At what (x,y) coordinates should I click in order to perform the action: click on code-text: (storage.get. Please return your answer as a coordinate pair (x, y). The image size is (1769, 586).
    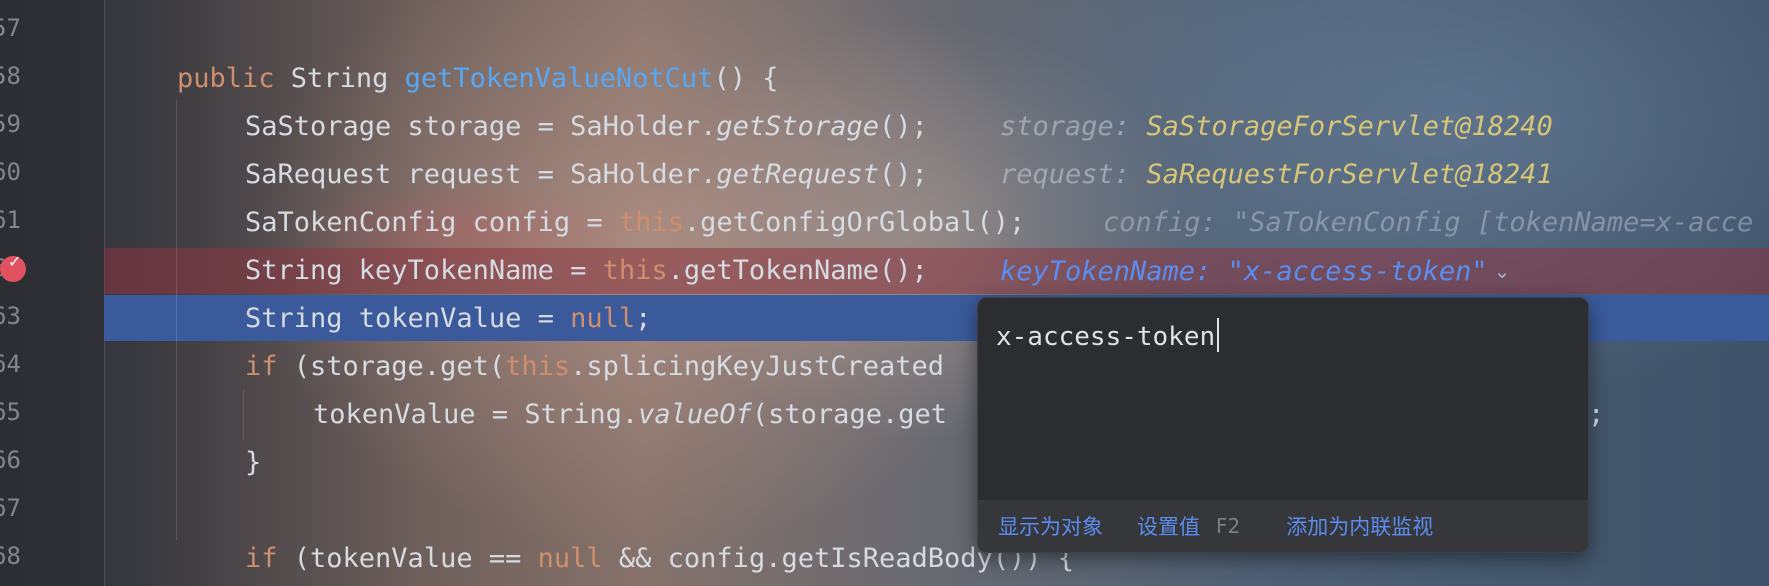
    Looking at the image, I should click on (849, 414).